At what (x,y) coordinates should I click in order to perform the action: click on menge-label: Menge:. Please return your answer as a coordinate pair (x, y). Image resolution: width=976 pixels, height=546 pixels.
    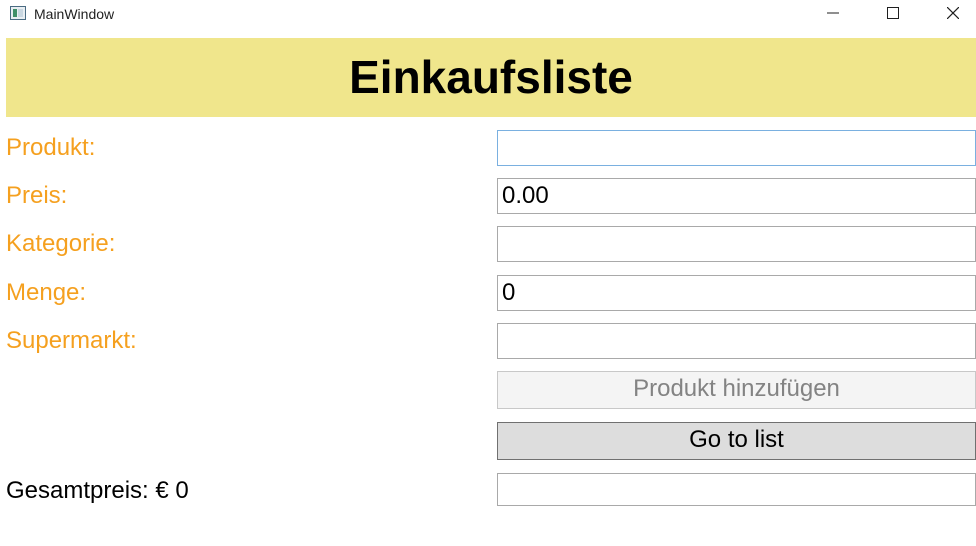
    Looking at the image, I should click on (46, 292).